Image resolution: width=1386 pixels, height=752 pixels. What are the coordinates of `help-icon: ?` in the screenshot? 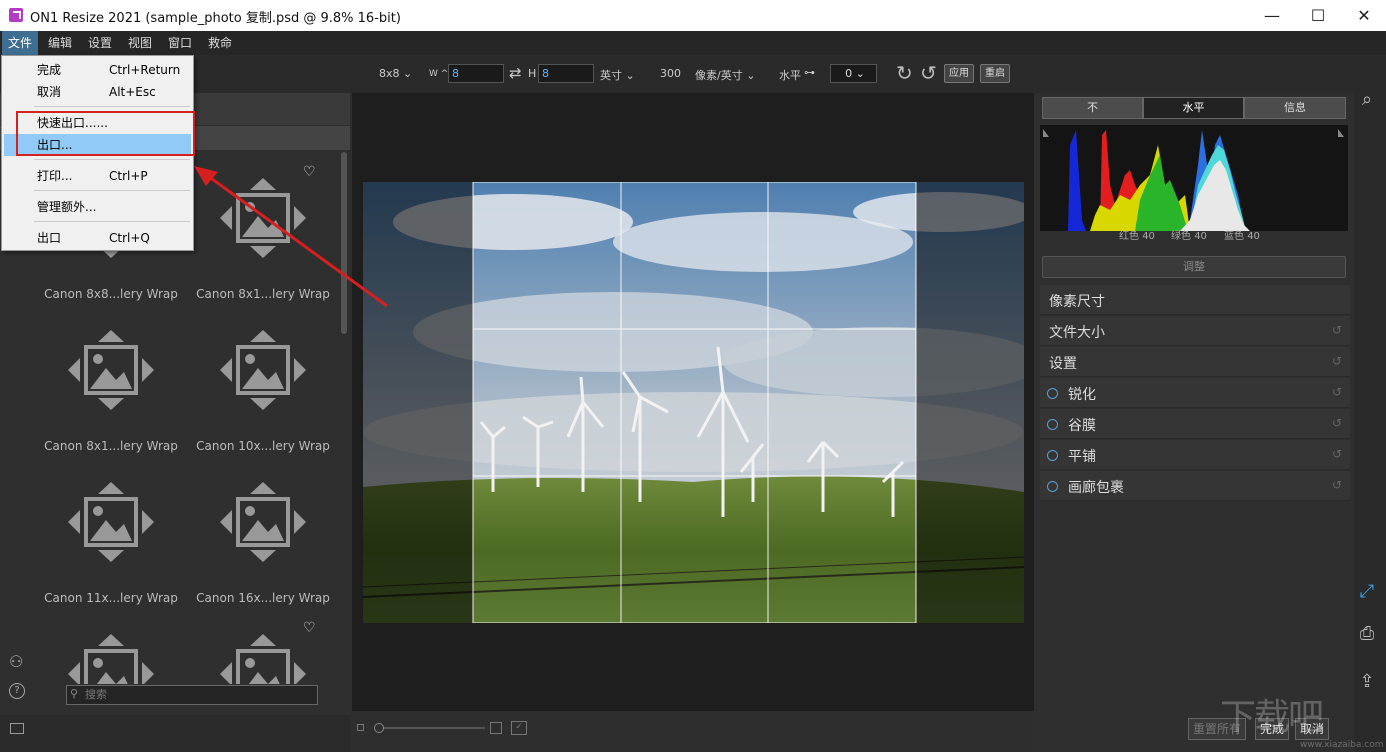 It's located at (17, 691).